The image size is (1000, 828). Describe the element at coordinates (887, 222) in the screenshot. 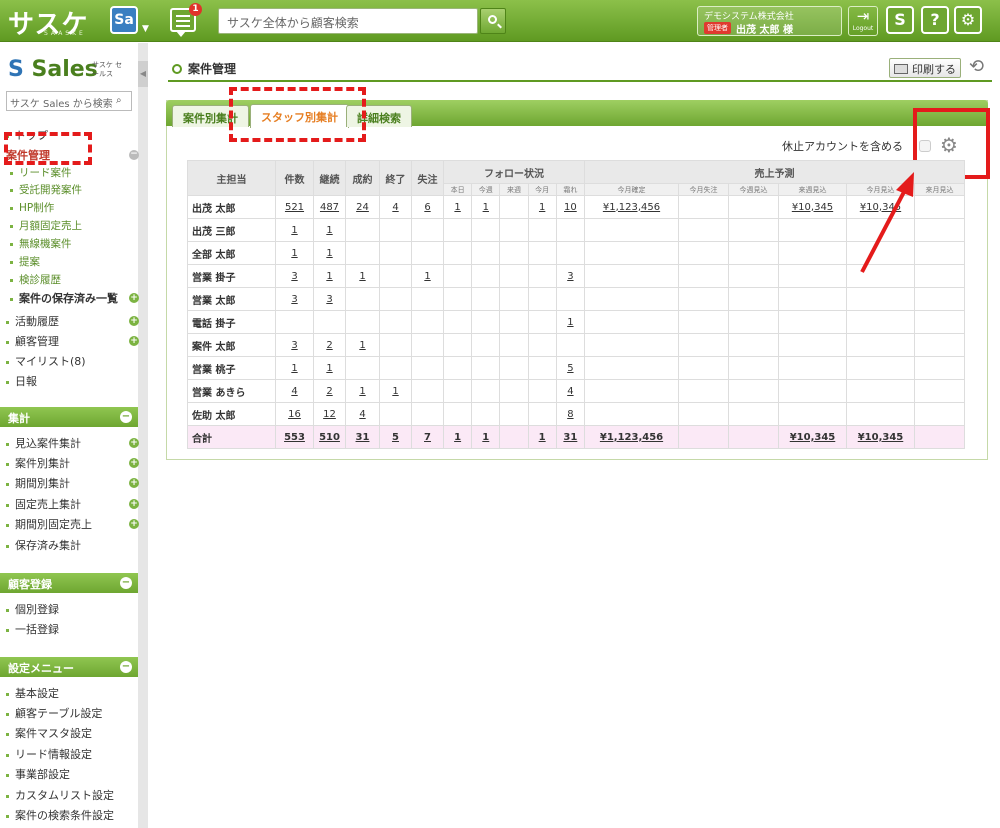

I see `annotation-arrow` at that location.